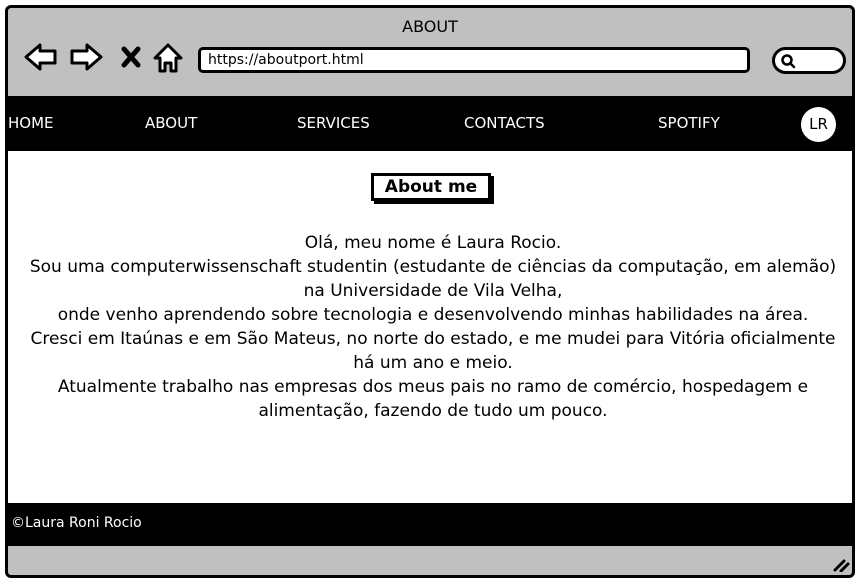  Describe the element at coordinates (689, 123) in the screenshot. I see `nav-item-spotify: SPOTIFY` at that location.